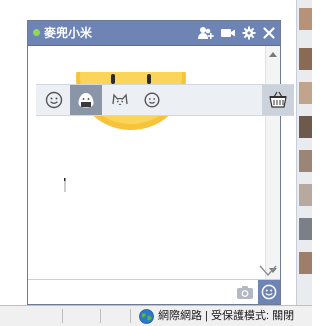 Image resolution: width=320 pixels, height=326 pixels. I want to click on background-page-strip, so click(13, 152).